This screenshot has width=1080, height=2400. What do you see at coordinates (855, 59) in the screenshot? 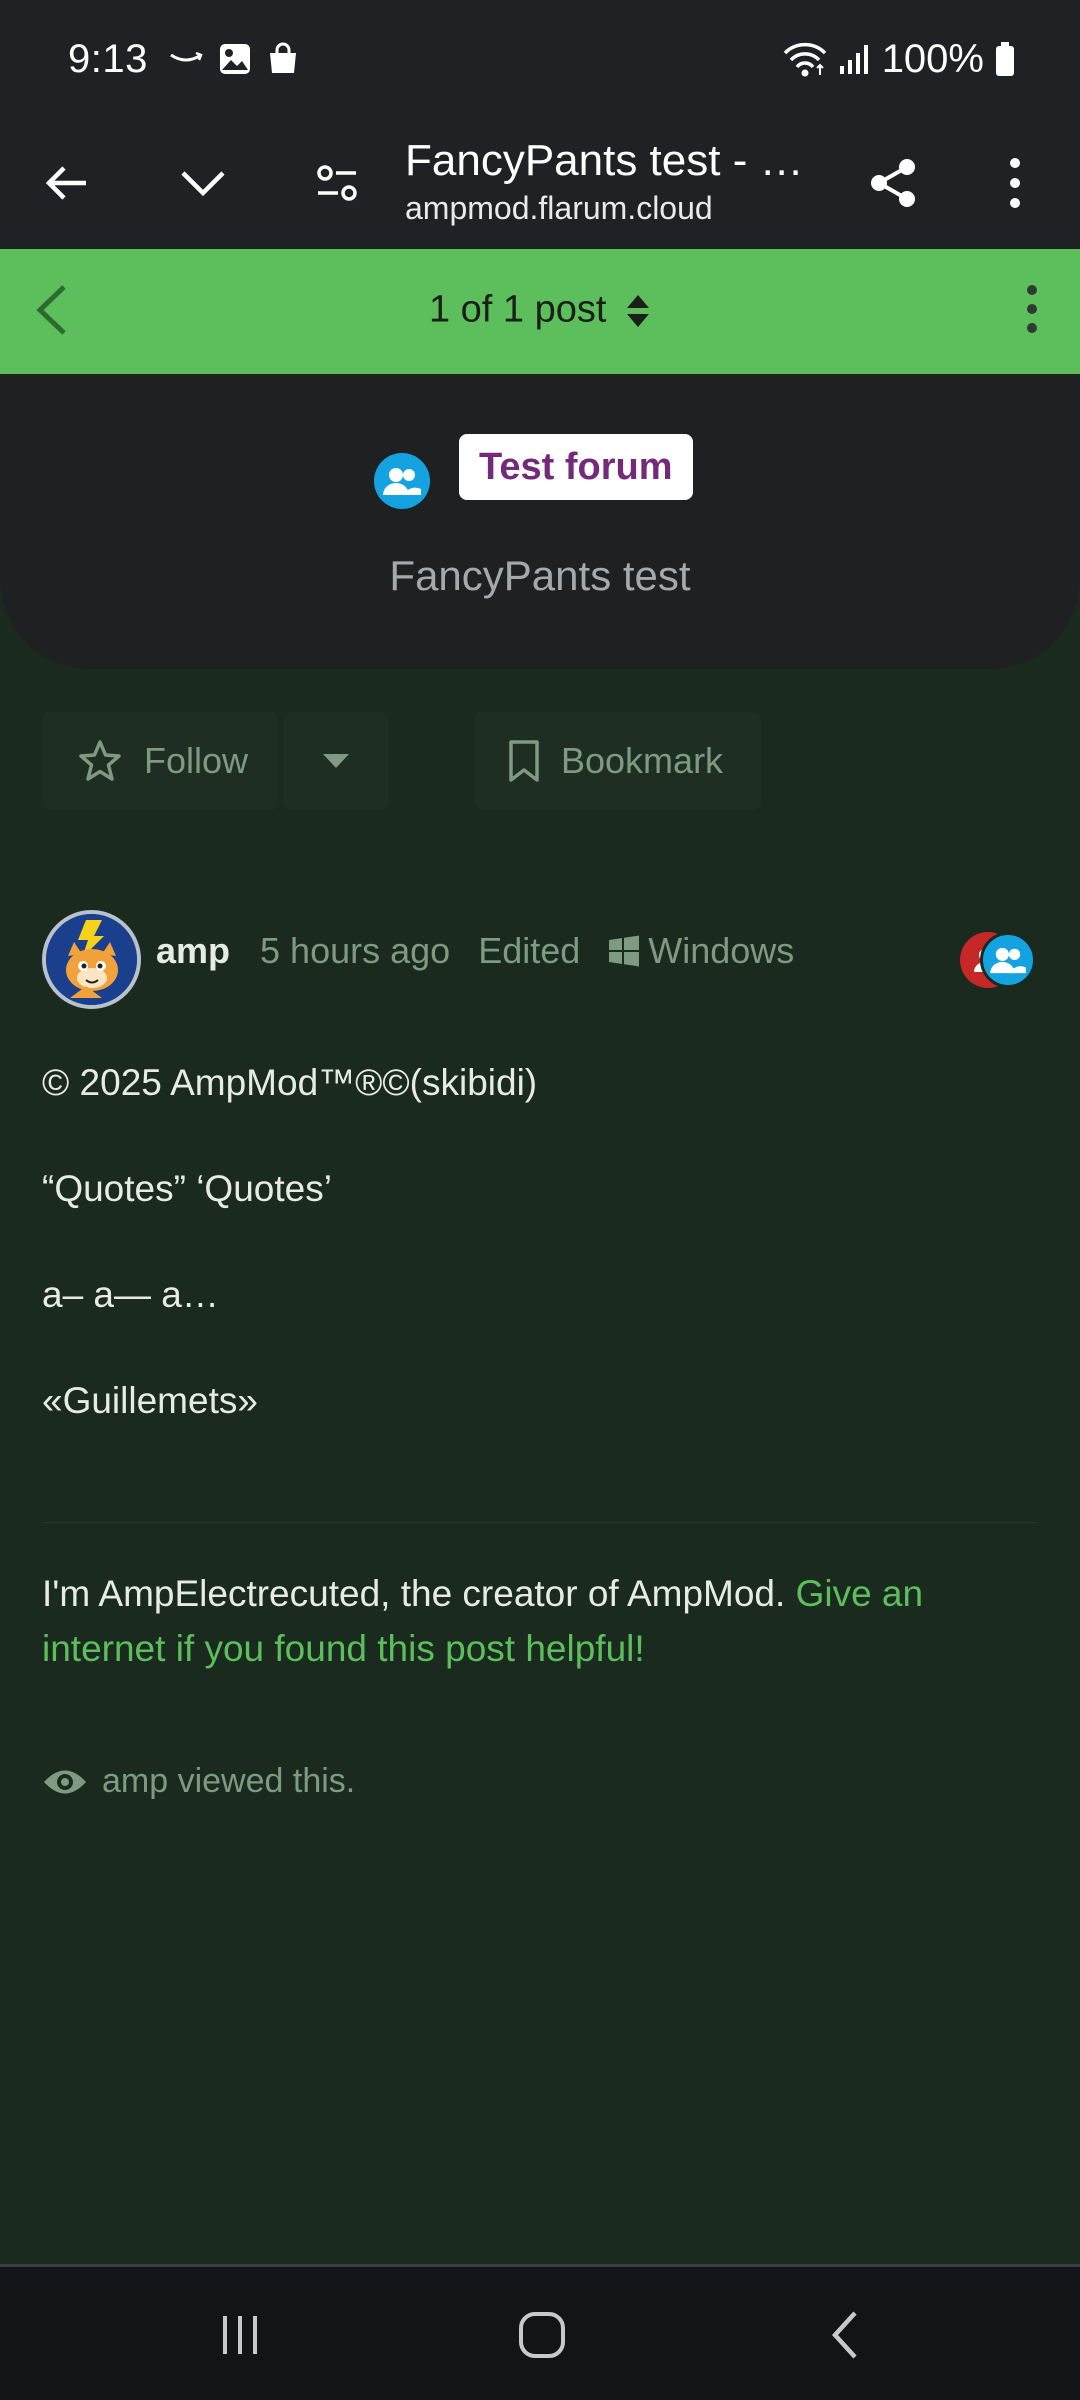
I see `signal-icon` at bounding box center [855, 59].